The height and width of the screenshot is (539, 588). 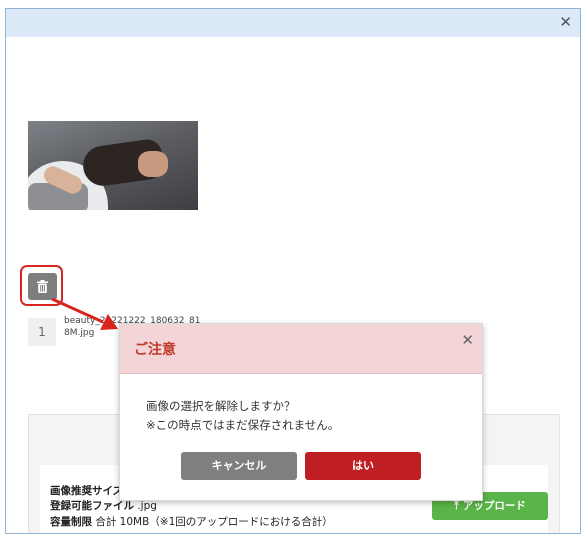 I want to click on dialog-title: ご注意, so click(x=155, y=350).